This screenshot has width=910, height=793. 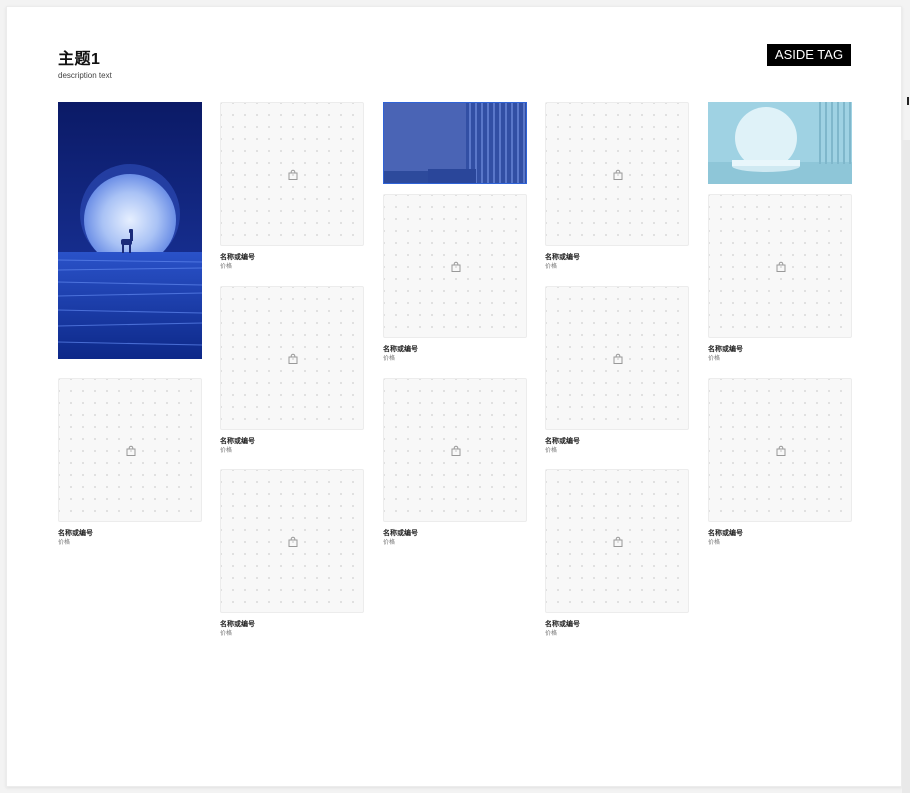 I want to click on page-description: description text, so click(x=85, y=75).